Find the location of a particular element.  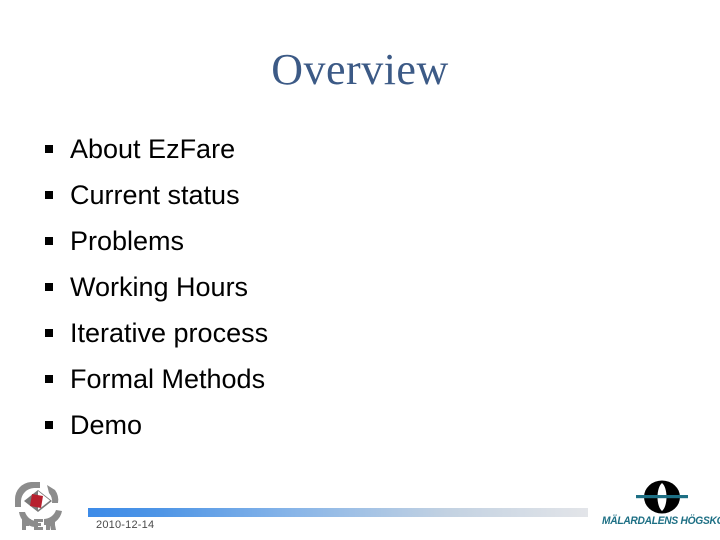

list-item-label: Working Hours is located at coordinates (159, 287).